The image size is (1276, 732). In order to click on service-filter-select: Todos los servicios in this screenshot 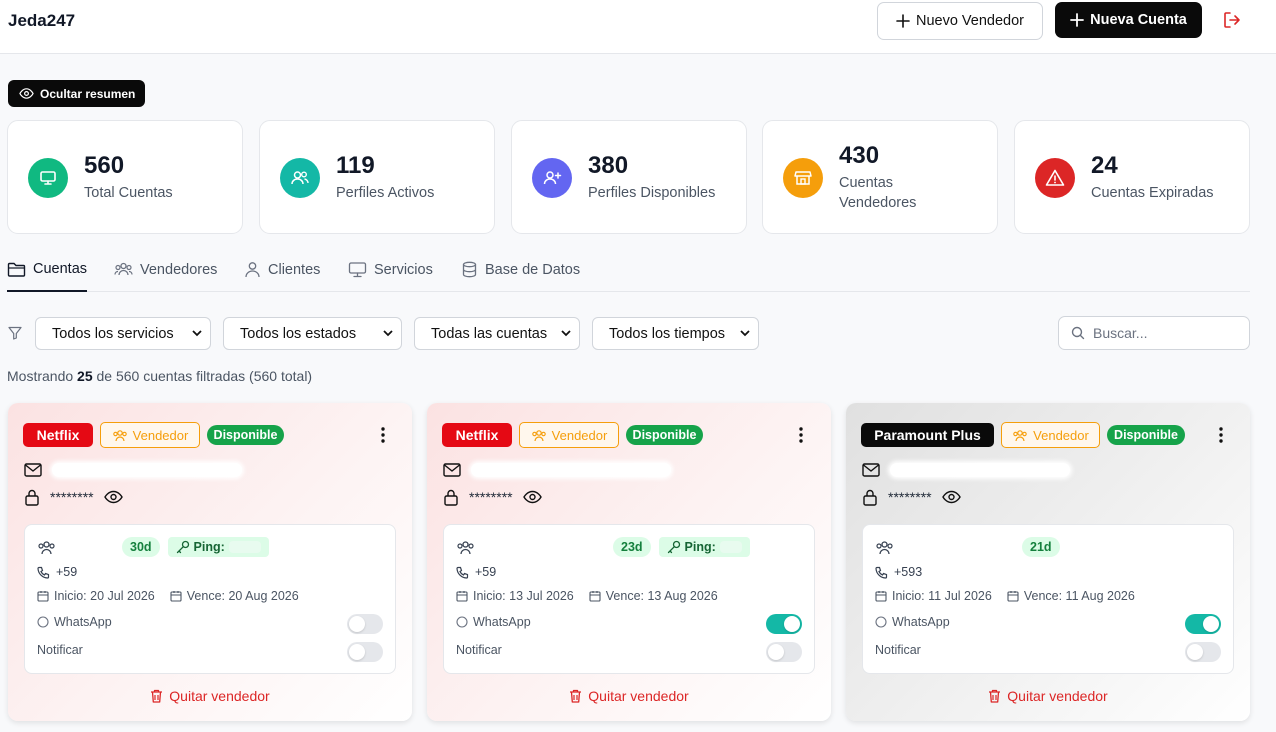, I will do `click(123, 333)`.